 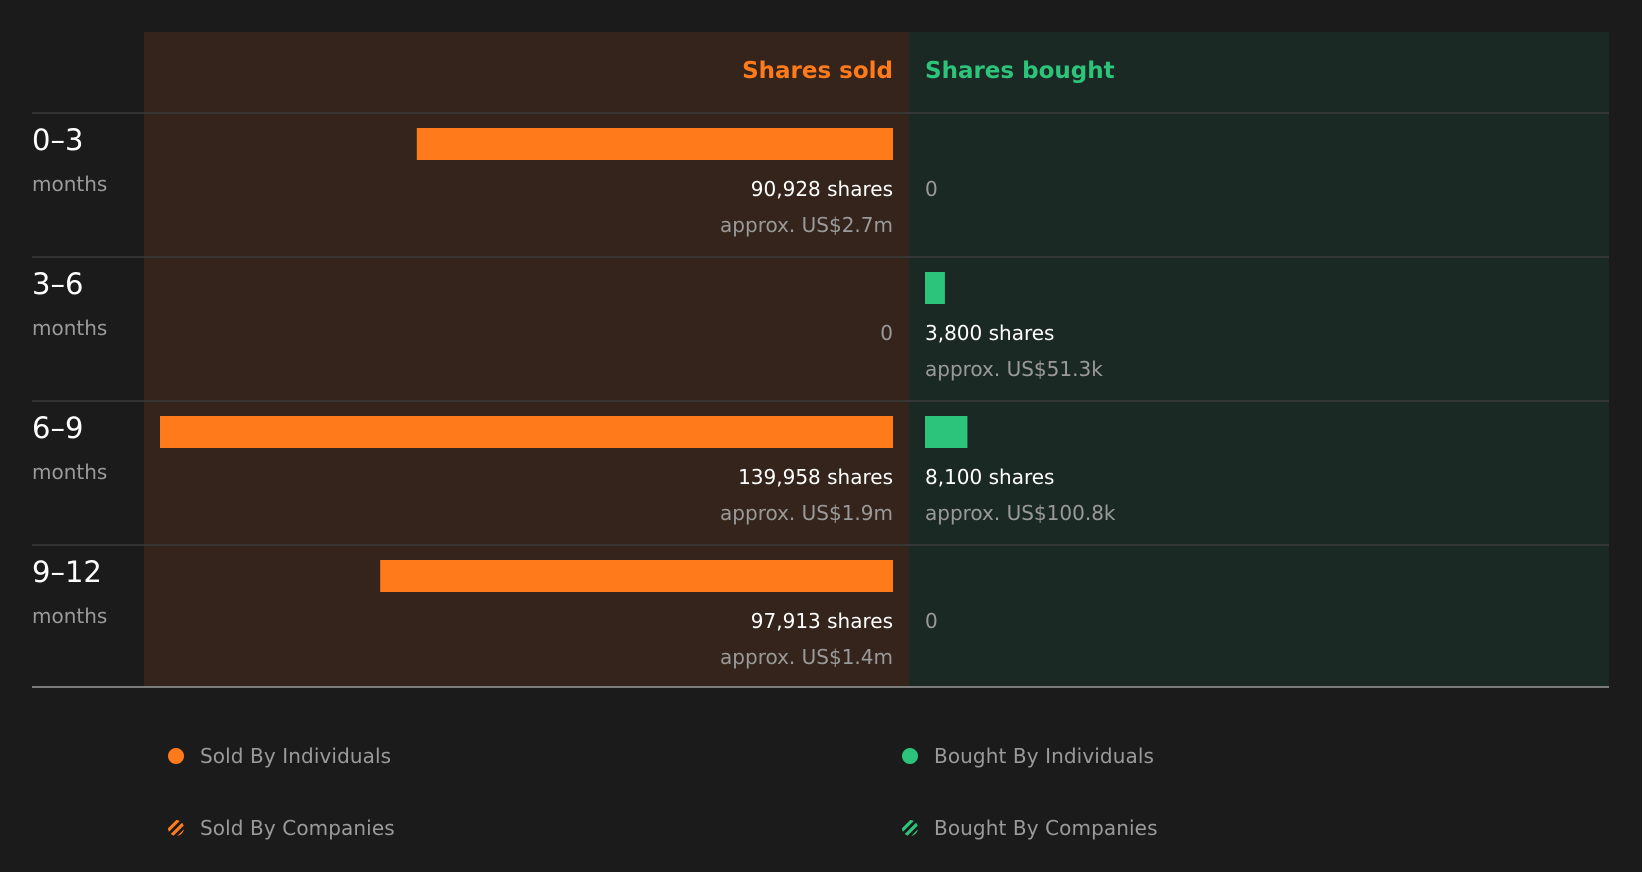 I want to click on bought-header: Shares bought, so click(x=1020, y=71).